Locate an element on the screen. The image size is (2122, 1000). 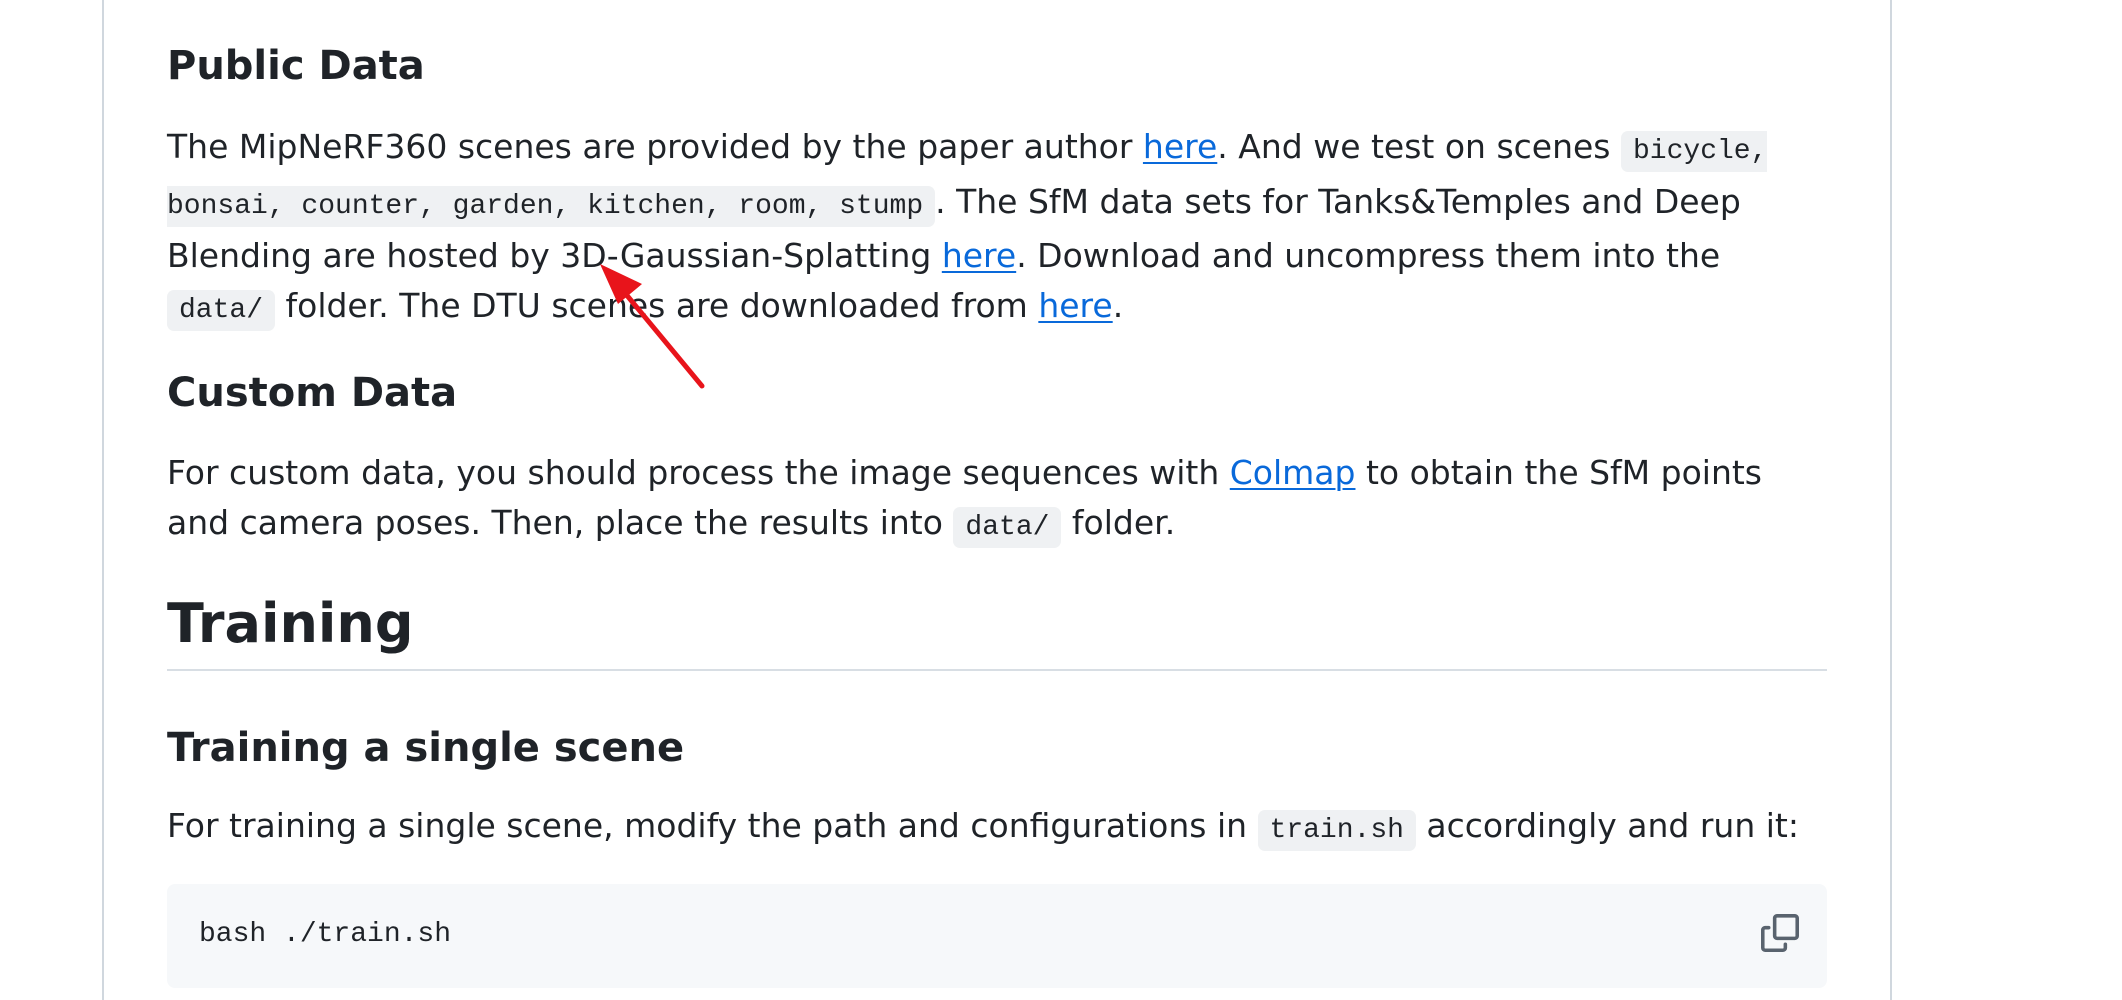
code-block-content: bash ./train.sh is located at coordinates (325, 935).